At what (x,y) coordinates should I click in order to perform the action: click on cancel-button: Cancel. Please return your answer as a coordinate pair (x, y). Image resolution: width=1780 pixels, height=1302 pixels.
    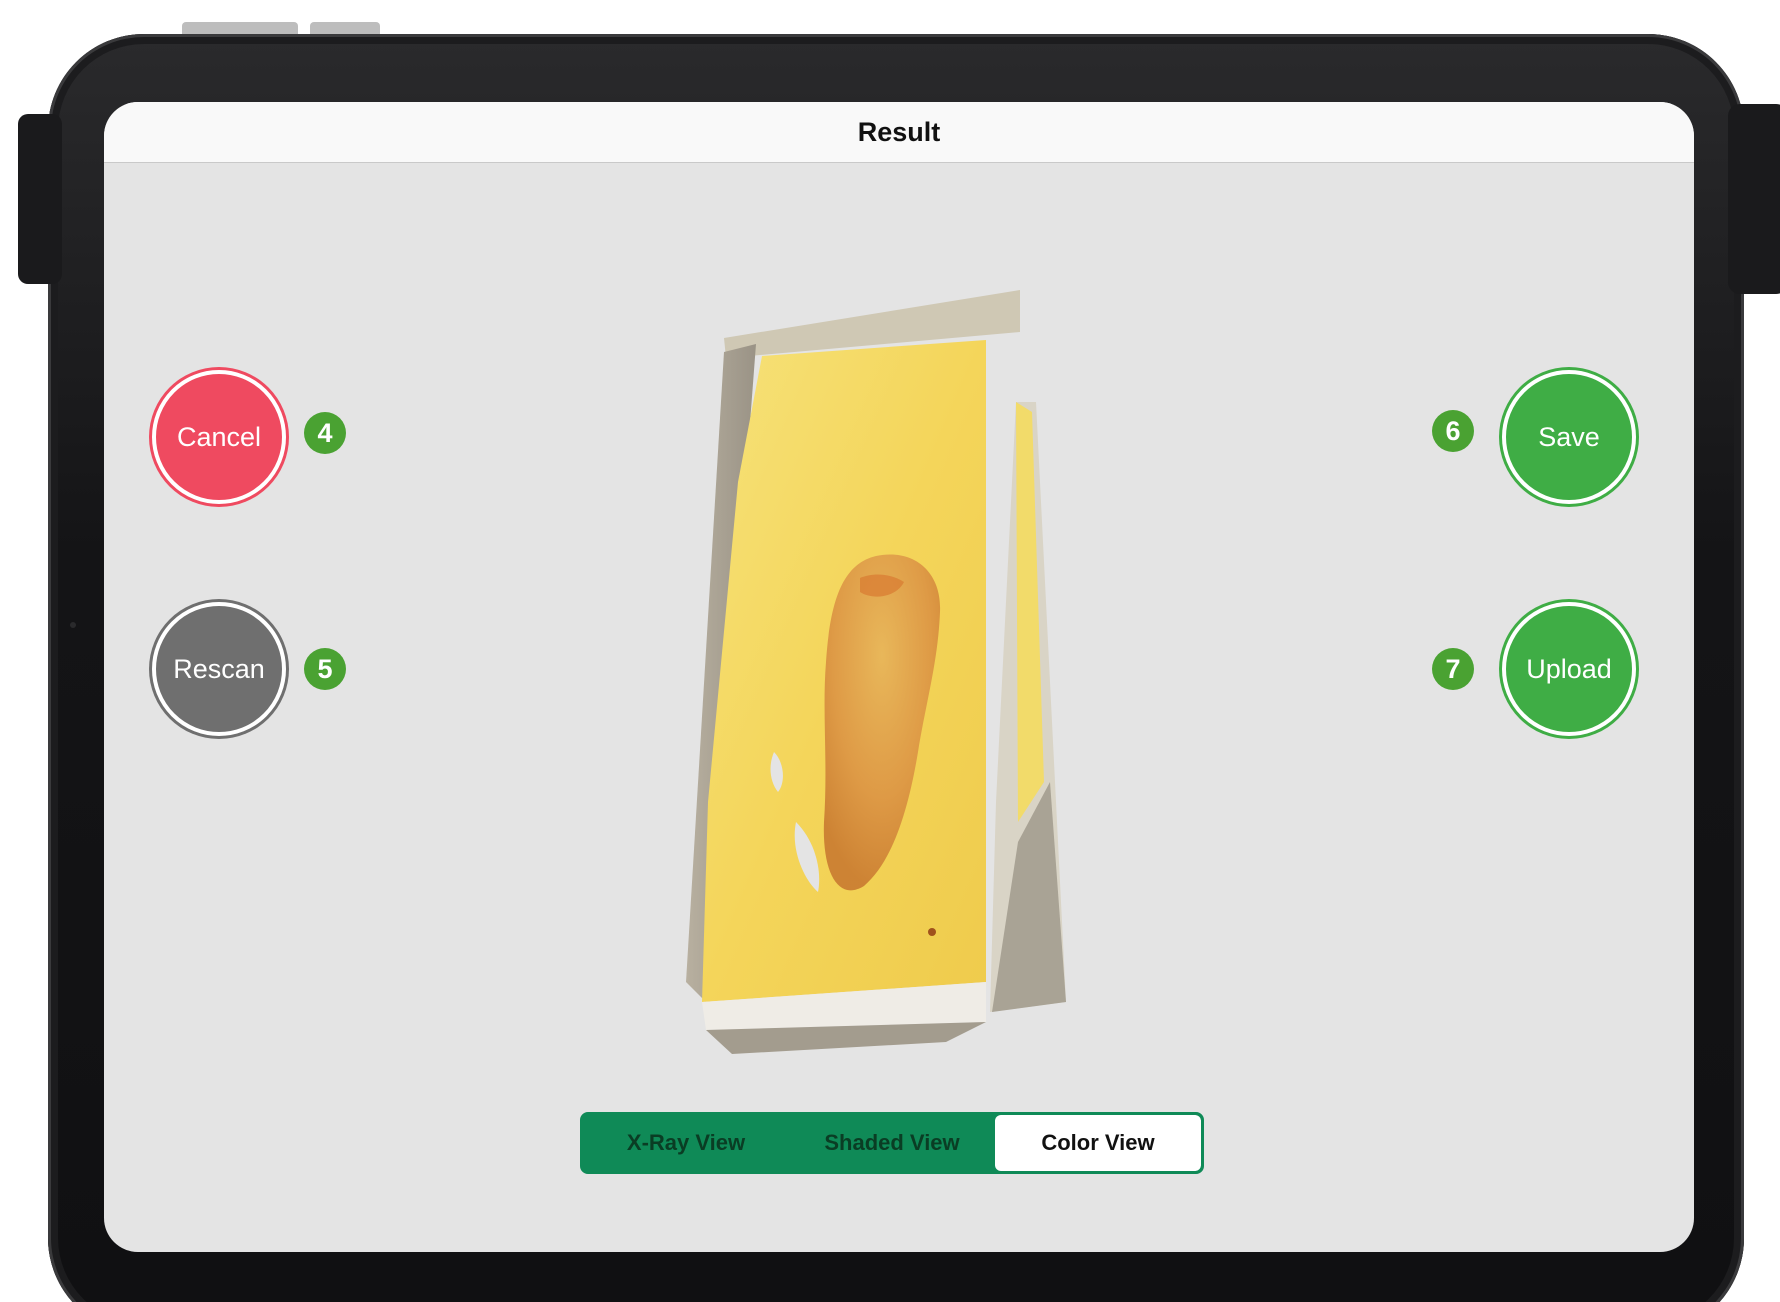
    Looking at the image, I should click on (219, 437).